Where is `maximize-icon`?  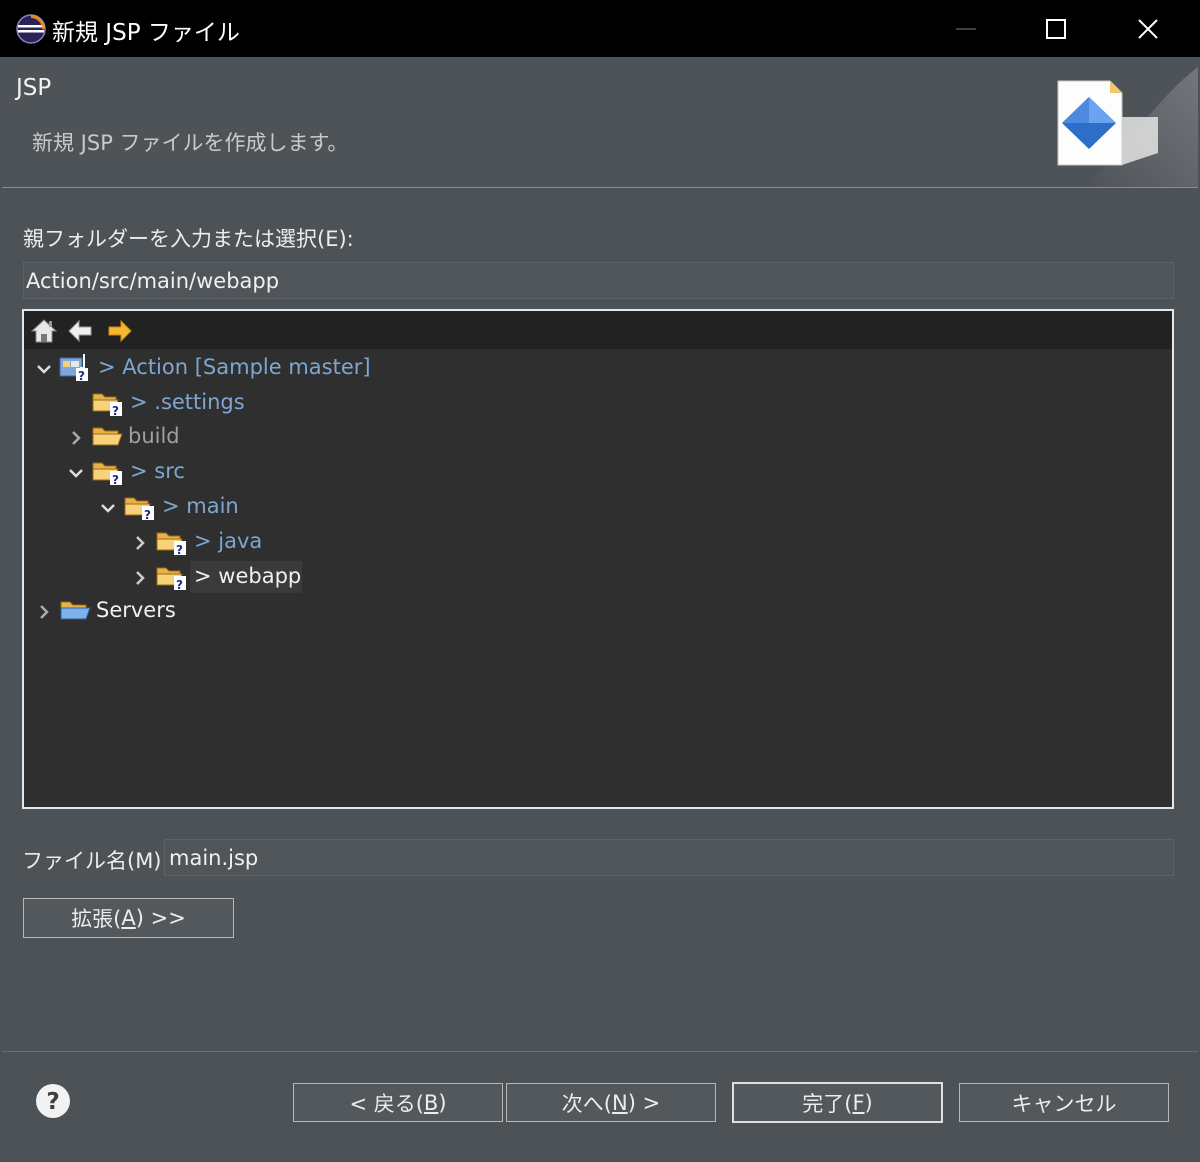 maximize-icon is located at coordinates (1056, 28).